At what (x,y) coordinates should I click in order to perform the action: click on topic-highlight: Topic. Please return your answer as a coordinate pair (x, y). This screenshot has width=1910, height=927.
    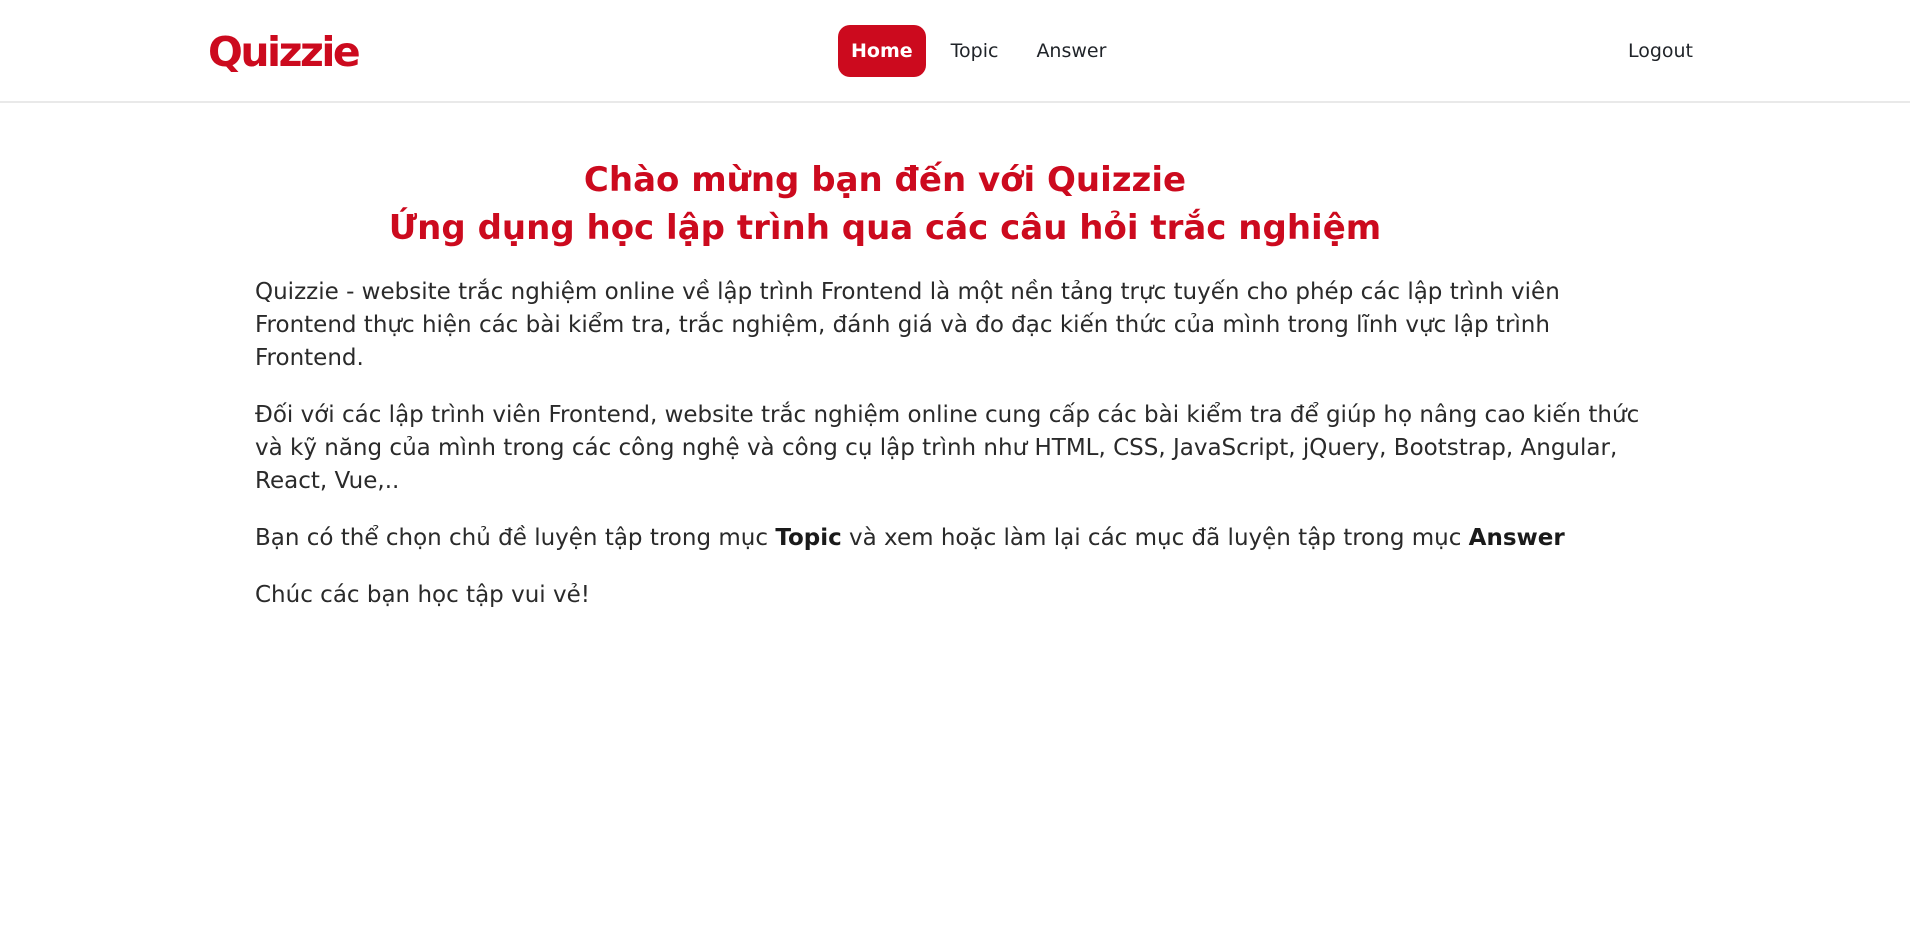
    Looking at the image, I should click on (808, 538).